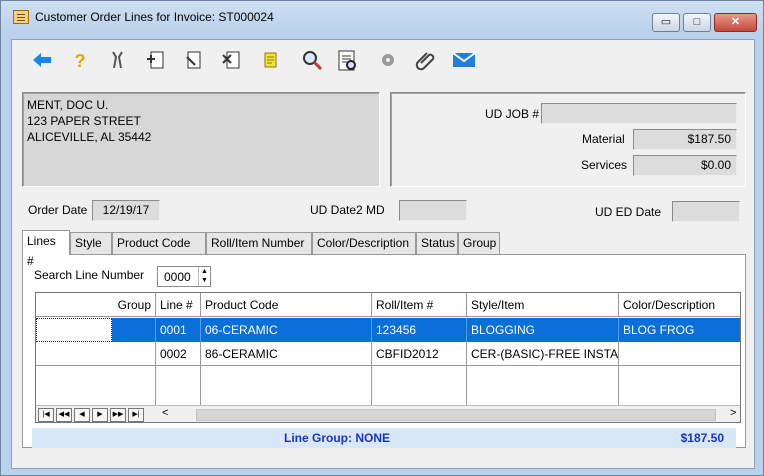 The height and width of the screenshot is (476, 764). Describe the element at coordinates (437, 243) in the screenshot. I see `tab-status: Status` at that location.